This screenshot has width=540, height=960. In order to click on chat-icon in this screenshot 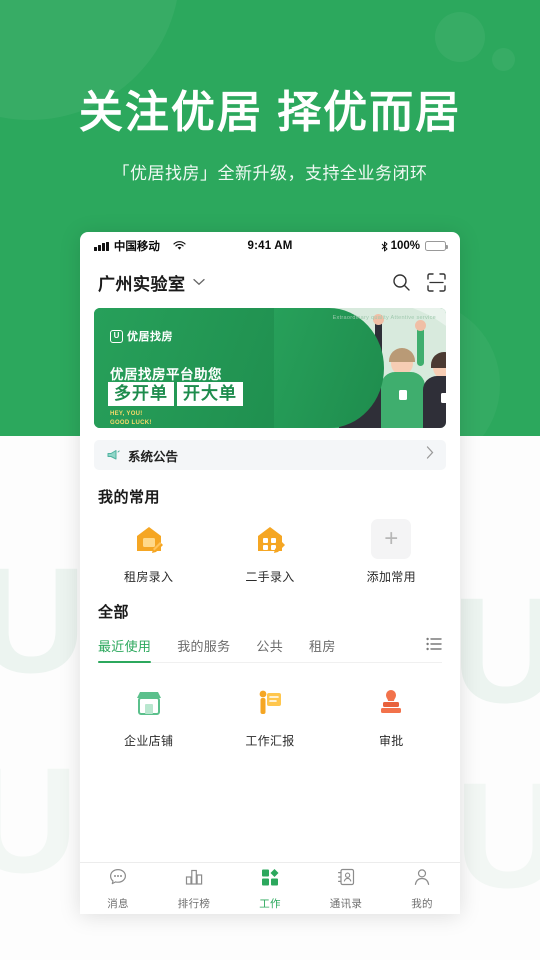, I will do `click(118, 879)`.